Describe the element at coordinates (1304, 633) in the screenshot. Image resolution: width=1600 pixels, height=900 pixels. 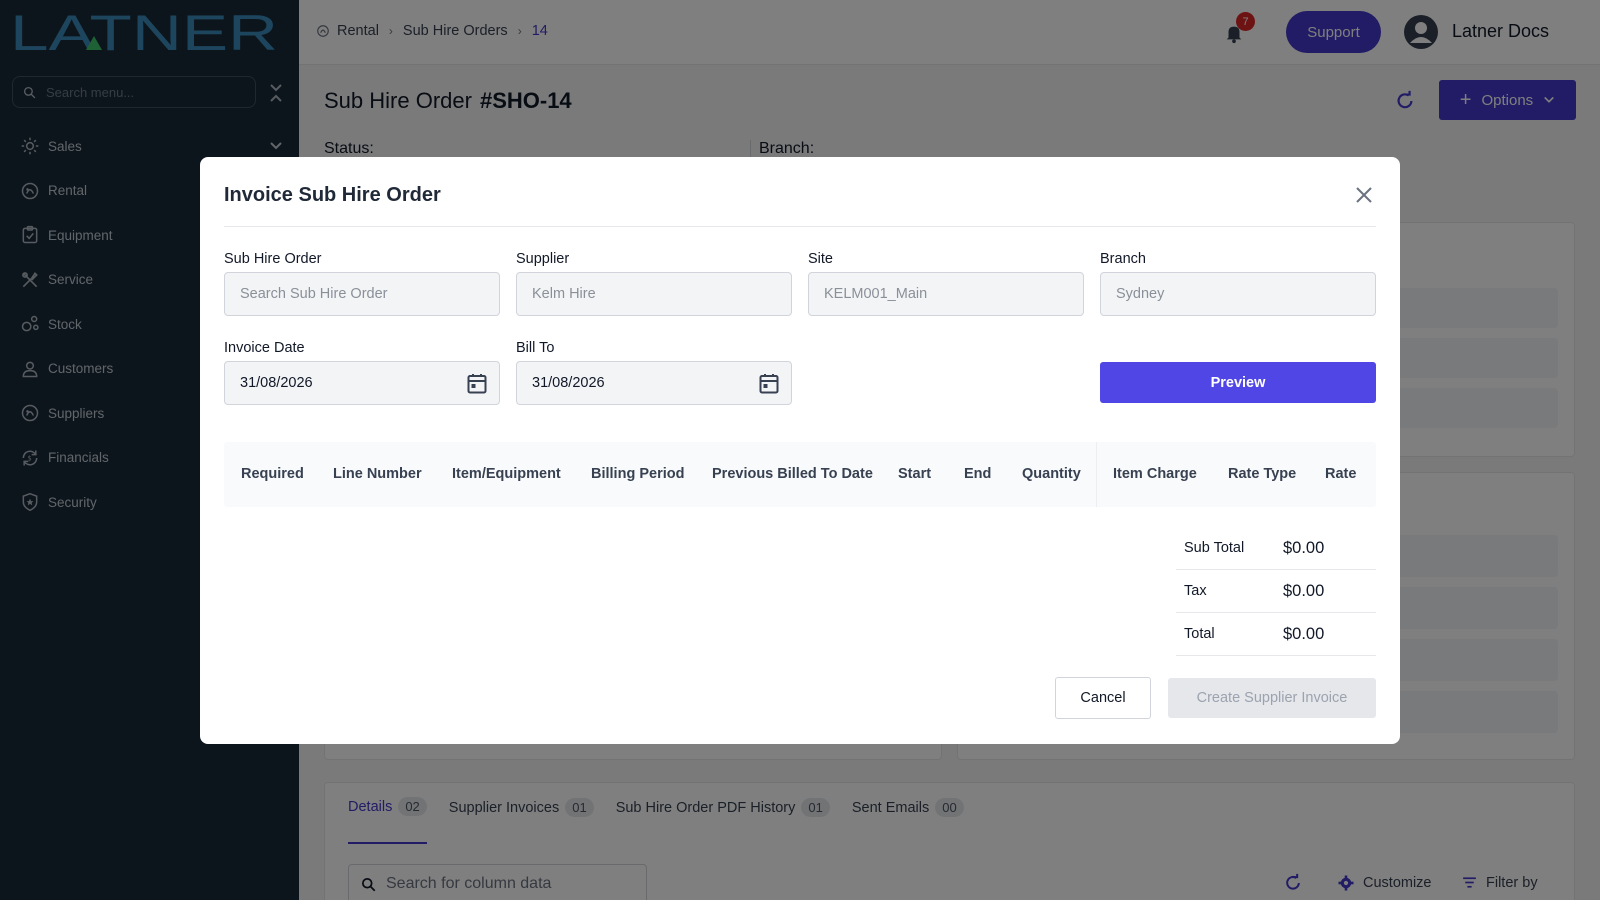
I see `total-value: $0.00` at that location.